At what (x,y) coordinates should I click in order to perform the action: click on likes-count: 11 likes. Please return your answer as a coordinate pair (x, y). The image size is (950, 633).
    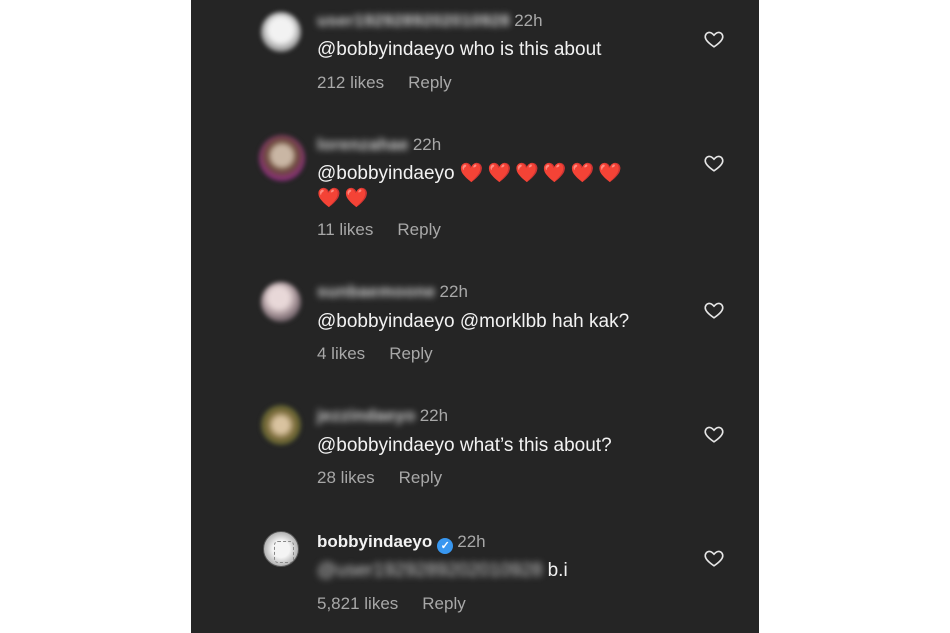
    Looking at the image, I should click on (345, 229).